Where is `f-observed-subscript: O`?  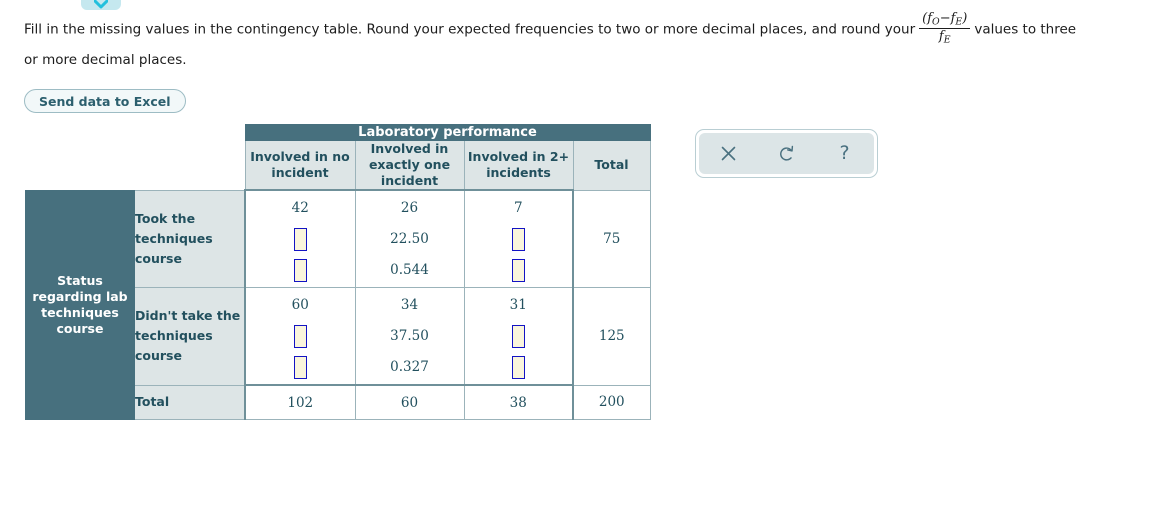 f-observed-subscript: O is located at coordinates (936, 22).